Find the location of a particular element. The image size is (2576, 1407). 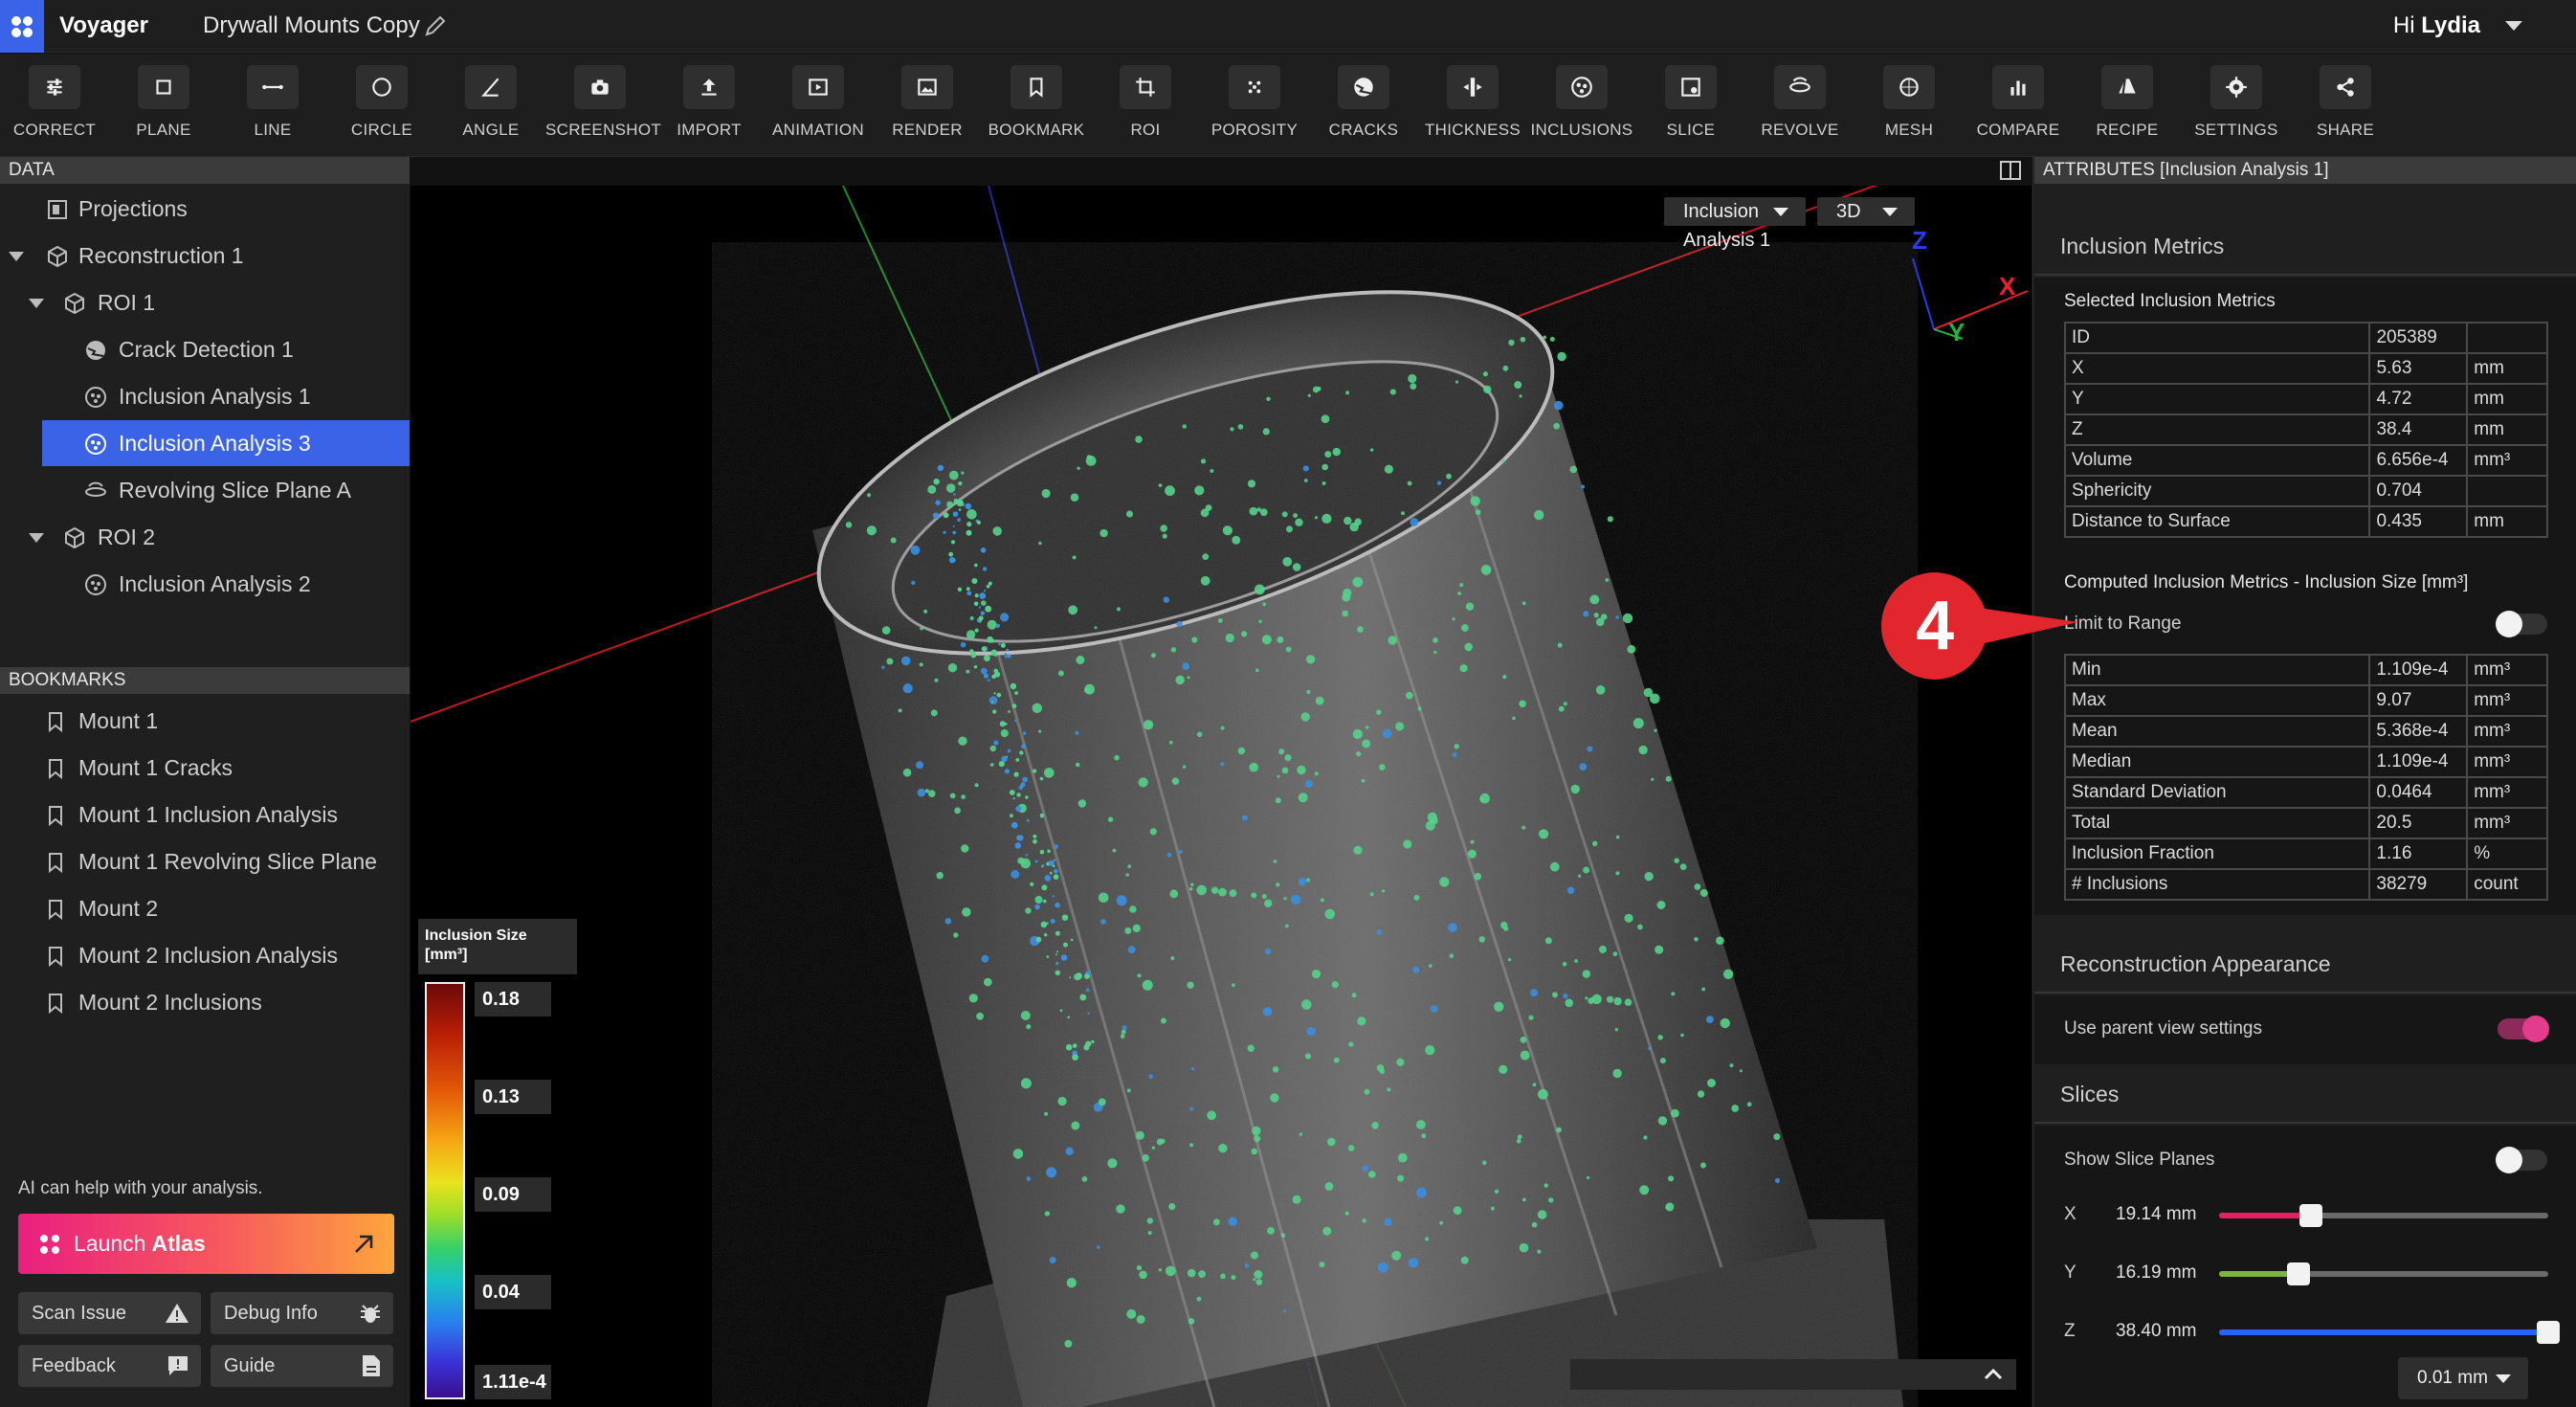

analysis-select-dropdown: Inclusion Analysis 1 is located at coordinates (1735, 224).